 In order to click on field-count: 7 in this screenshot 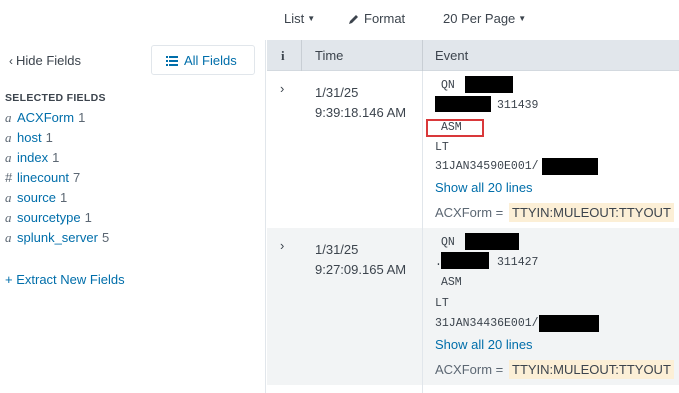, I will do `click(77, 177)`.